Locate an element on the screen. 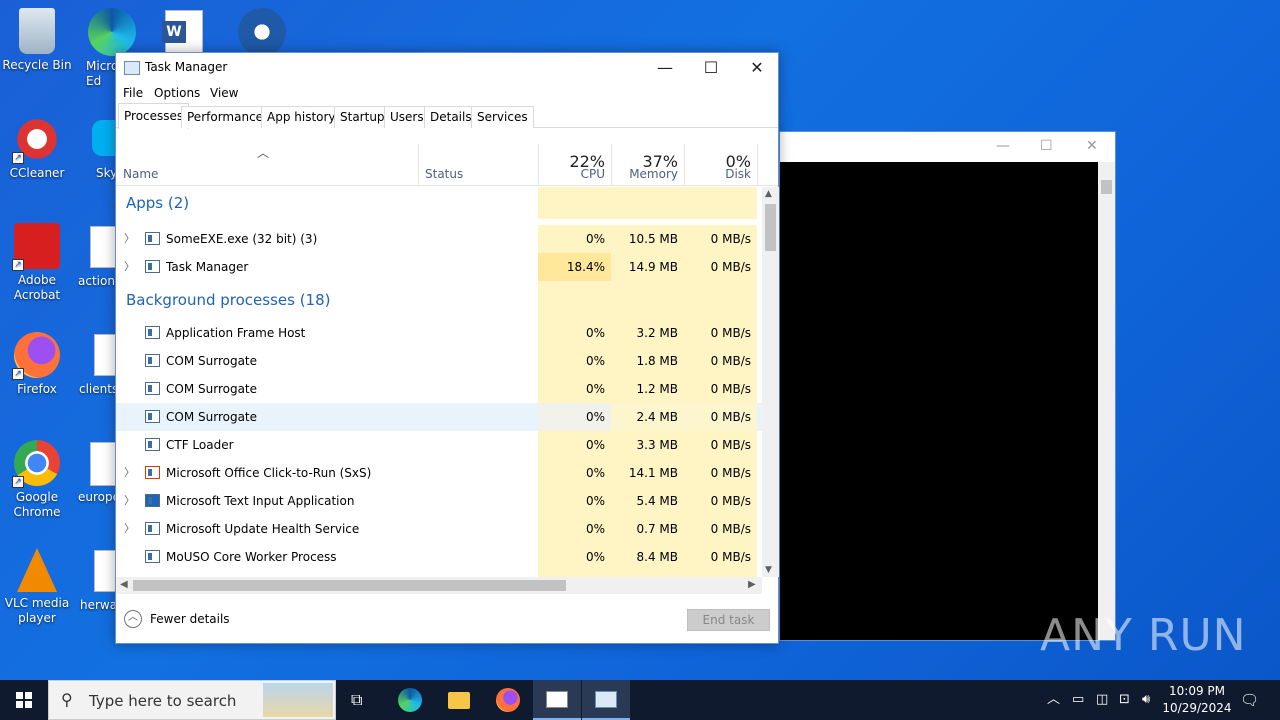 The width and height of the screenshot is (1280, 720). process-row: CTF Loader 0% 3.3 MB 0 MB/s is located at coordinates (439, 445).